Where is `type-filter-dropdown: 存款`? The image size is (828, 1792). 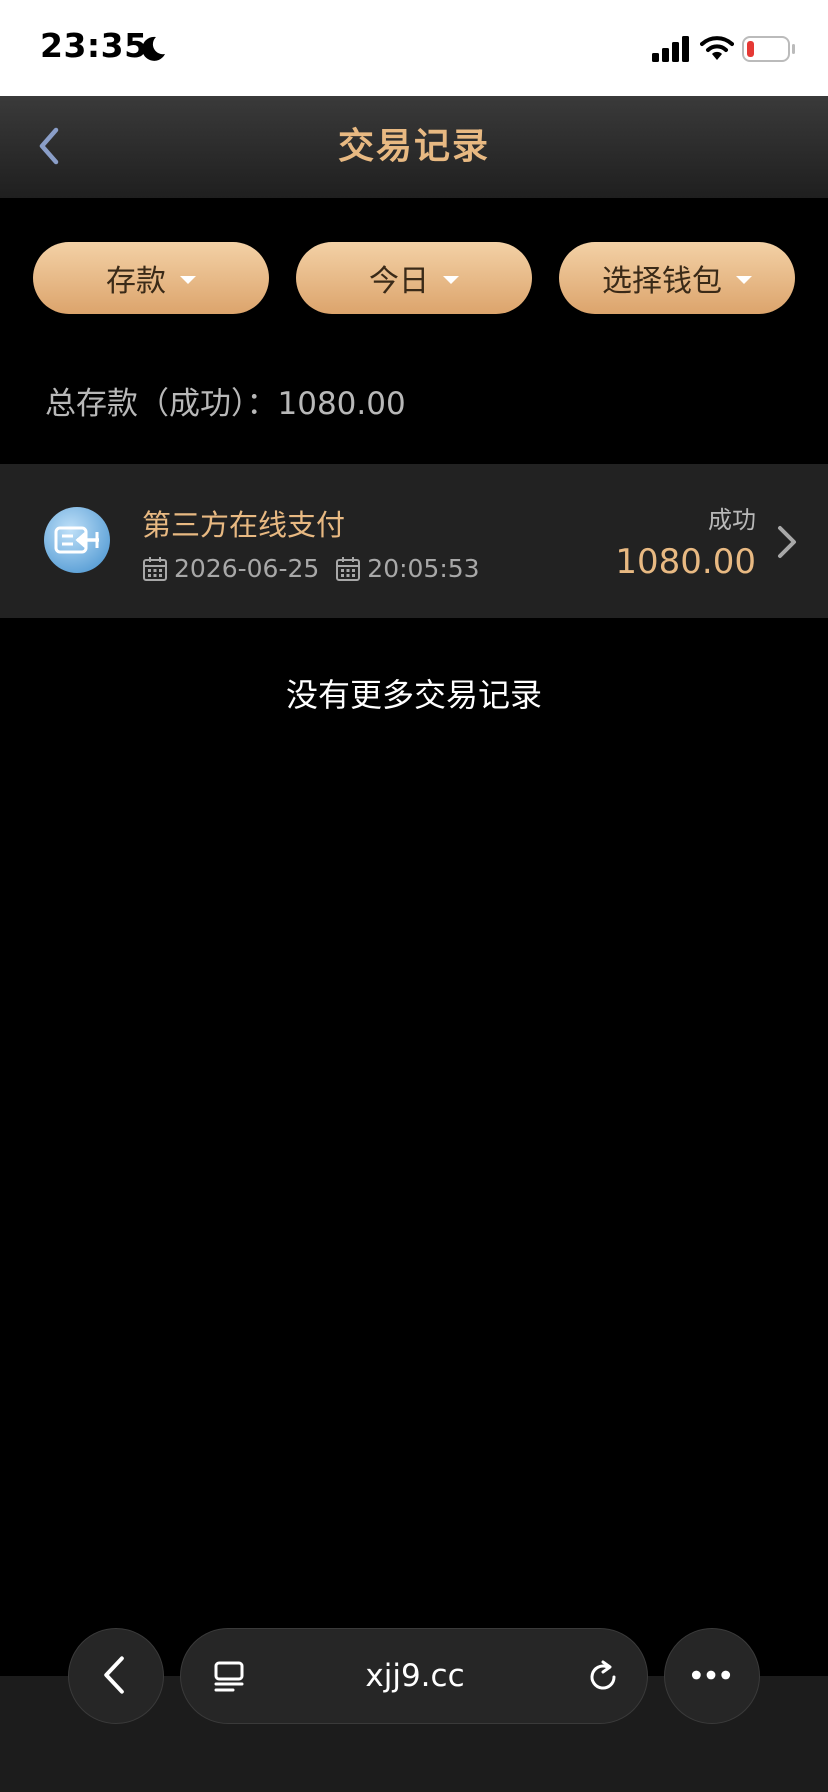
type-filter-dropdown: 存款 is located at coordinates (151, 278).